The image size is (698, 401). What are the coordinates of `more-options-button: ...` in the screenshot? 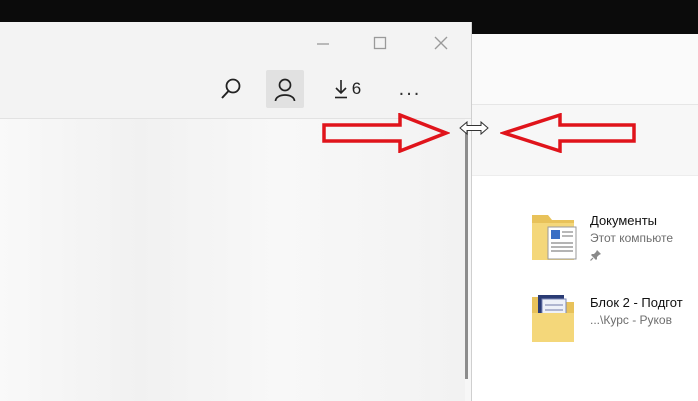 It's located at (410, 89).